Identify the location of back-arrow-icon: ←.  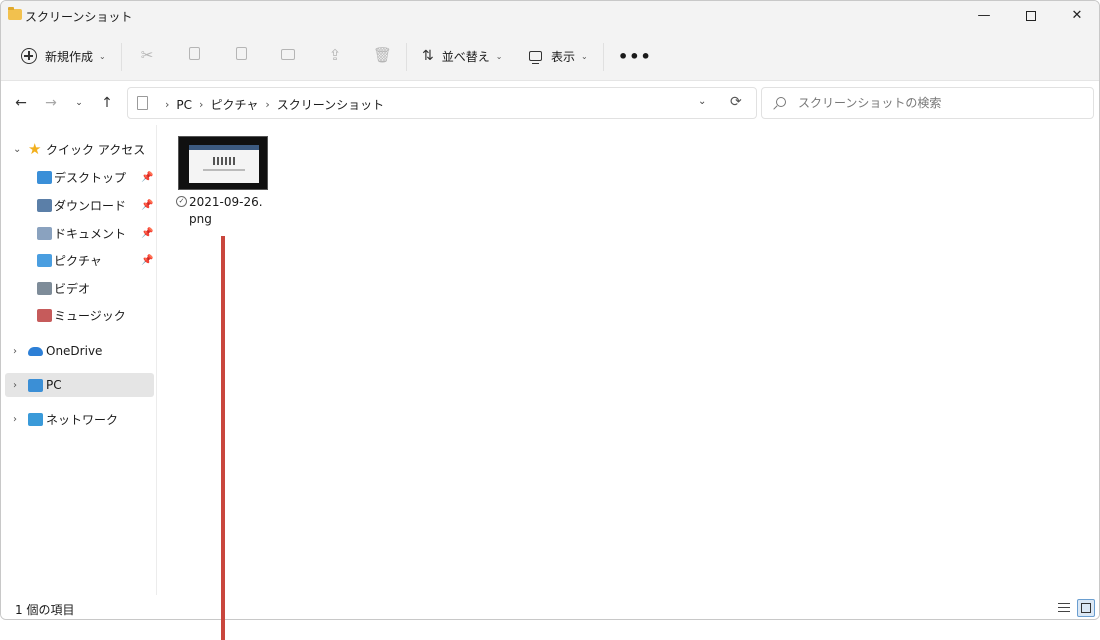
(21, 103).